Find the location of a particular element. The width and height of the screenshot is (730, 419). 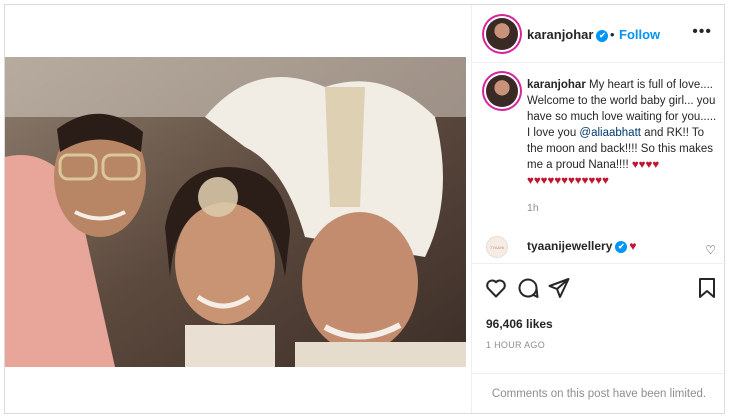

post-header: karanjohar ✔ • Follow ••• is located at coordinates (599, 34).